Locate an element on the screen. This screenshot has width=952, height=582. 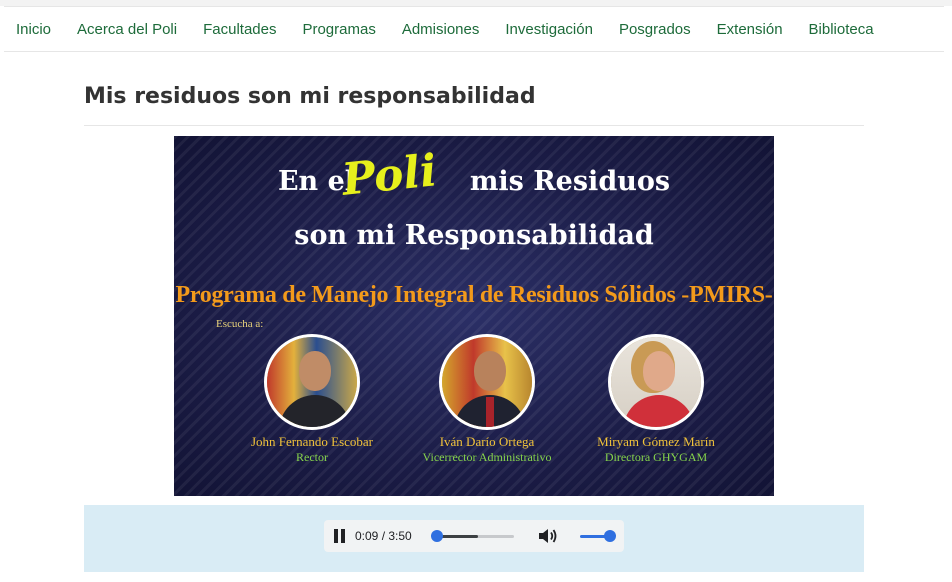
pause-icon is located at coordinates (340, 536).